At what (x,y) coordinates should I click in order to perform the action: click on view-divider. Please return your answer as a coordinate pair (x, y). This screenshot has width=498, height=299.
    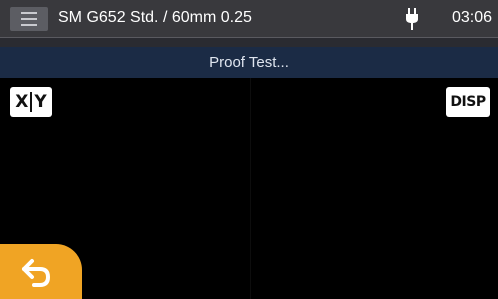
    Looking at the image, I should click on (250, 188).